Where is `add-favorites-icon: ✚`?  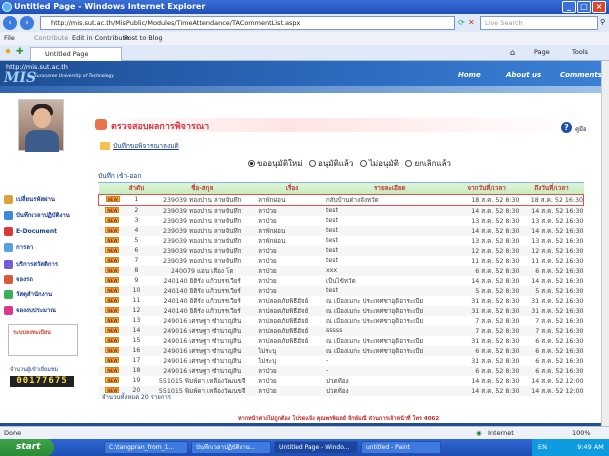 add-favorites-icon: ✚ is located at coordinates (20, 52).